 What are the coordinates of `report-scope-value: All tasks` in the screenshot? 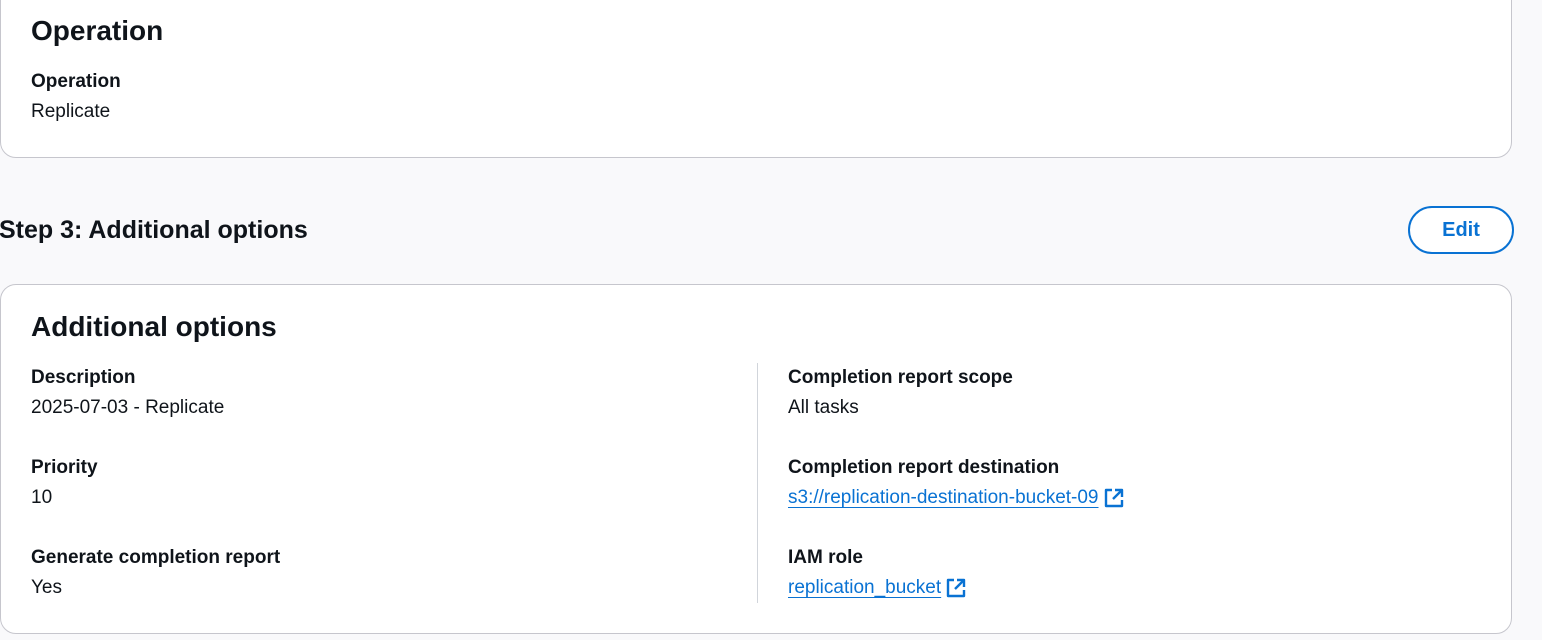 It's located at (823, 407).